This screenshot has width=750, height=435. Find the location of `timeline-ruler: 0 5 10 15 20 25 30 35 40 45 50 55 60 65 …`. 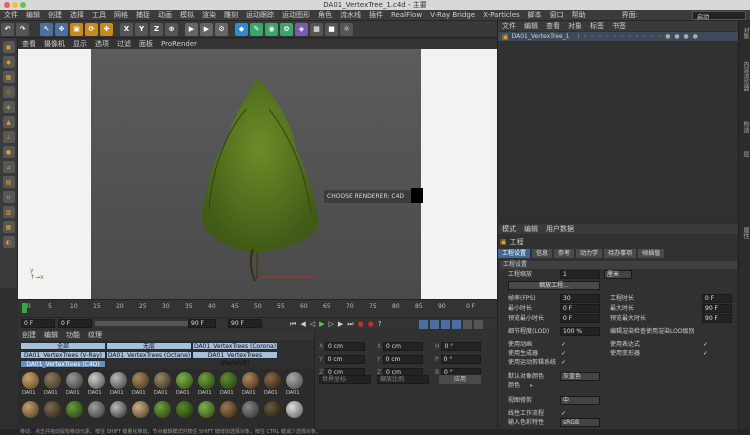

timeline-ruler: 0 5 10 15 20 25 30 35 40 45 50 55 60 65 … is located at coordinates (257, 308).